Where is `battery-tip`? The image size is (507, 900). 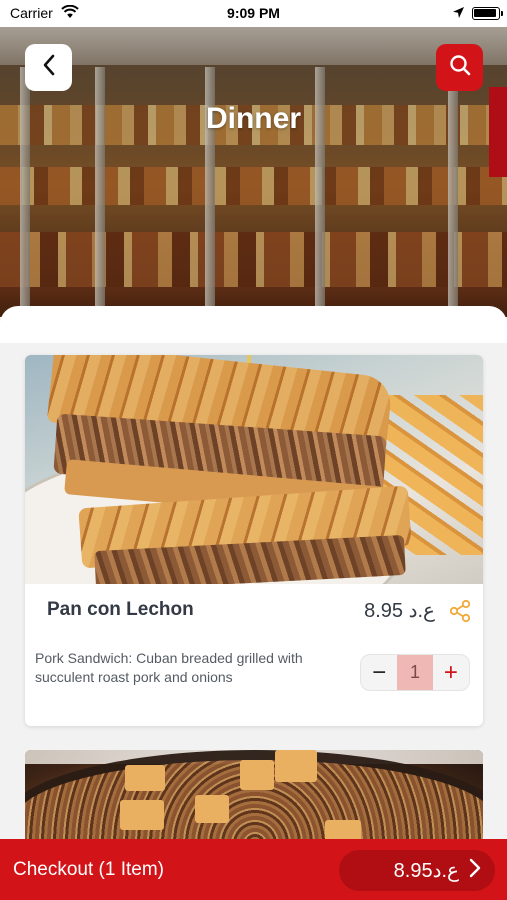 battery-tip is located at coordinates (502, 13).